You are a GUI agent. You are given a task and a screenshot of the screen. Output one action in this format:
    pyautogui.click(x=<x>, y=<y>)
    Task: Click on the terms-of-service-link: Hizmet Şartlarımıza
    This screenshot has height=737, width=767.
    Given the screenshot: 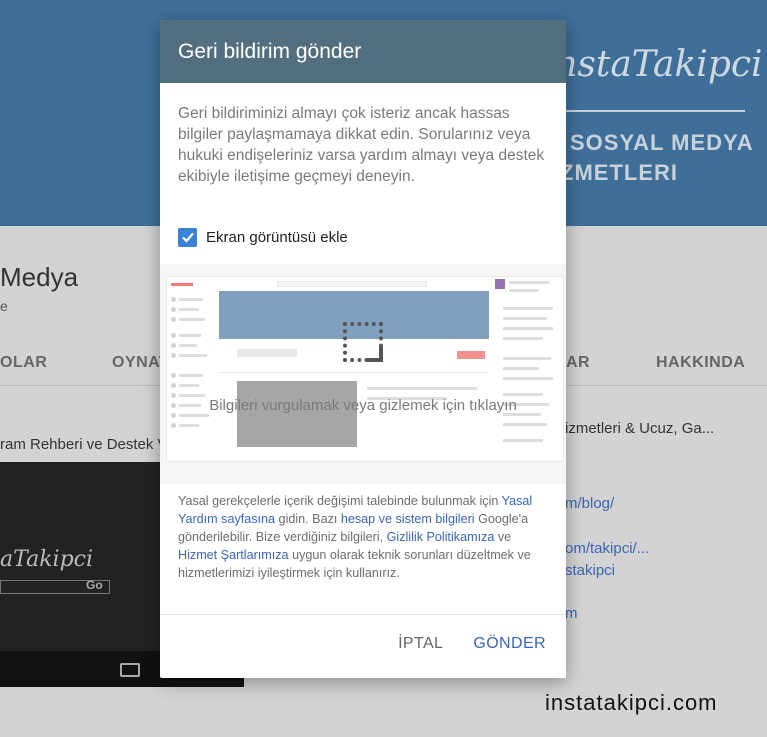 What is the action you would take?
    pyautogui.click(x=233, y=555)
    